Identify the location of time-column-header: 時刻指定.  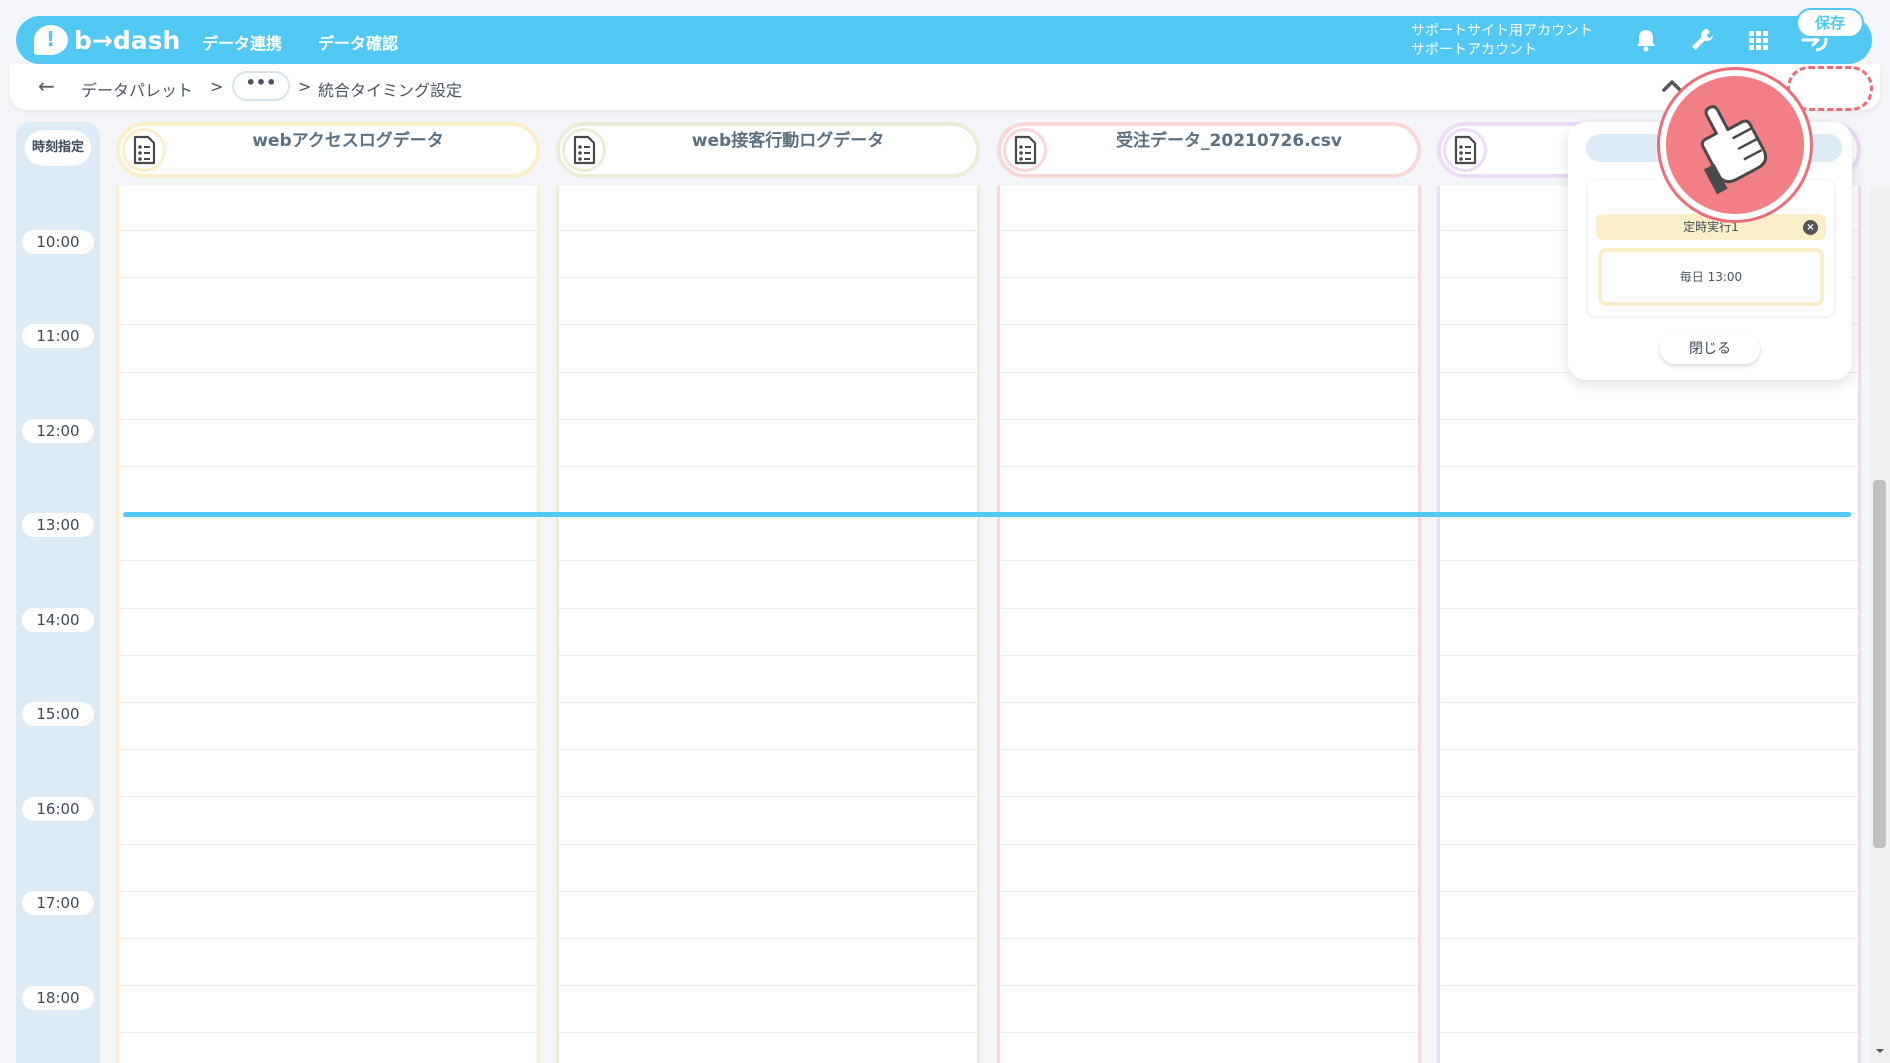
(58, 148).